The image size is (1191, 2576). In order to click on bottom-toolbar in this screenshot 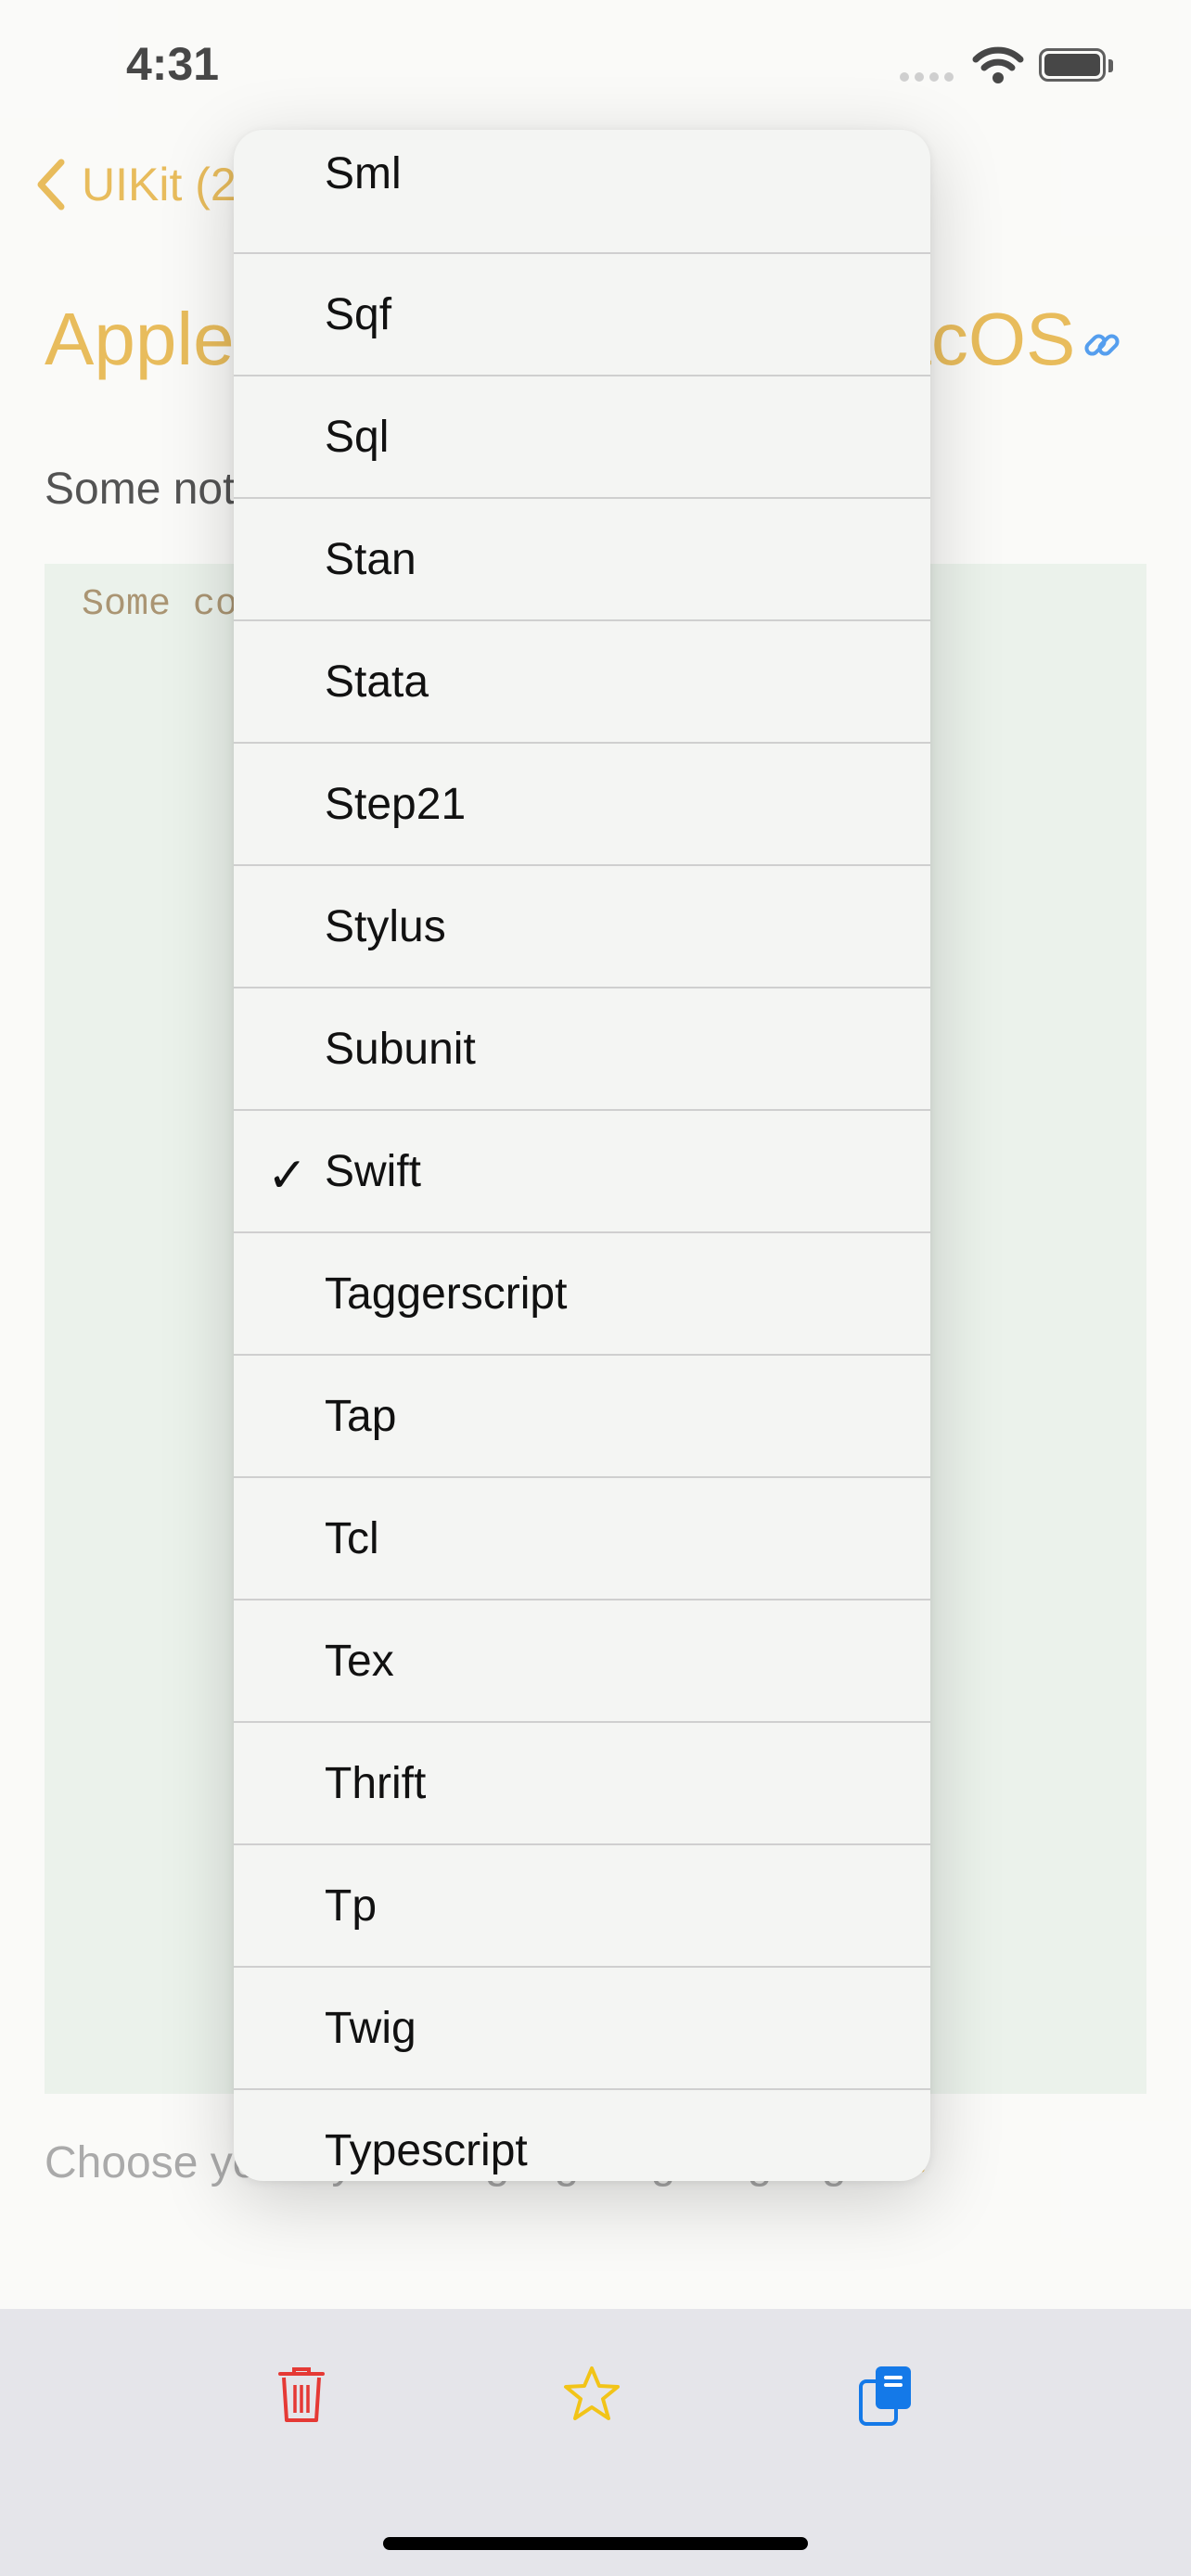, I will do `click(595, 2442)`.